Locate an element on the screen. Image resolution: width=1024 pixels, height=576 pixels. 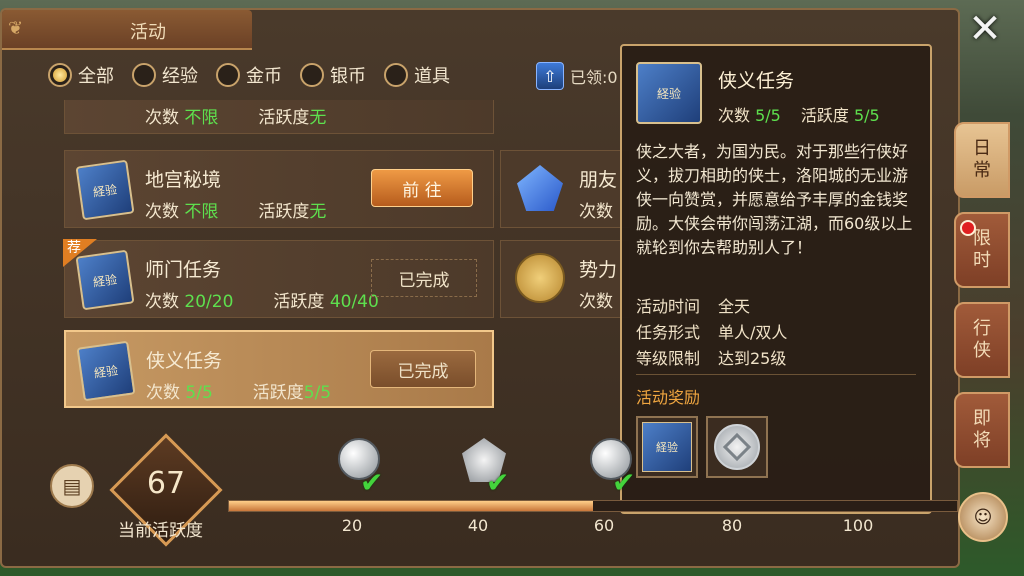
tab-label: 限时 is located at coordinates (982, 249).